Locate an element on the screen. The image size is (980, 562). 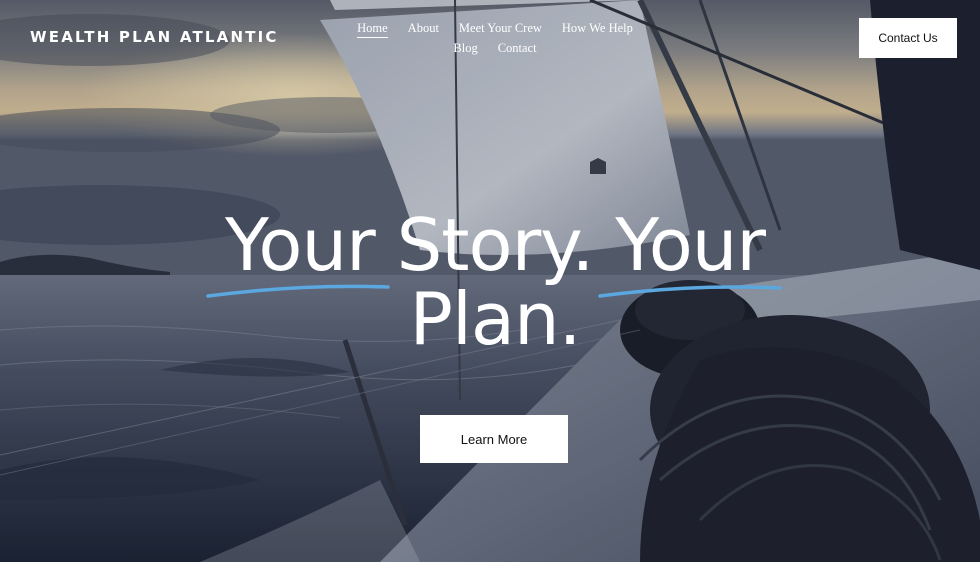
nav-item-contact: Contact is located at coordinates (517, 48).